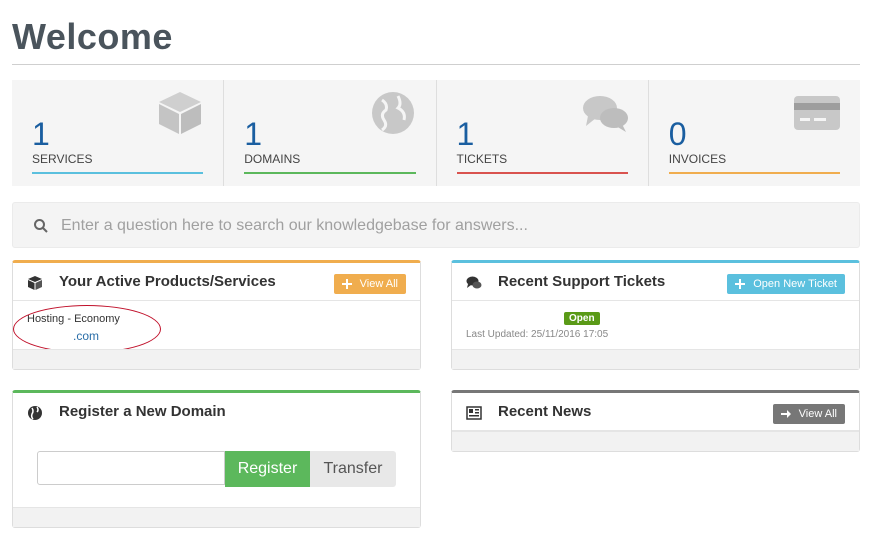  Describe the element at coordinates (795, 284) in the screenshot. I see `open-new-ticket-label: Open New Ticket` at that location.